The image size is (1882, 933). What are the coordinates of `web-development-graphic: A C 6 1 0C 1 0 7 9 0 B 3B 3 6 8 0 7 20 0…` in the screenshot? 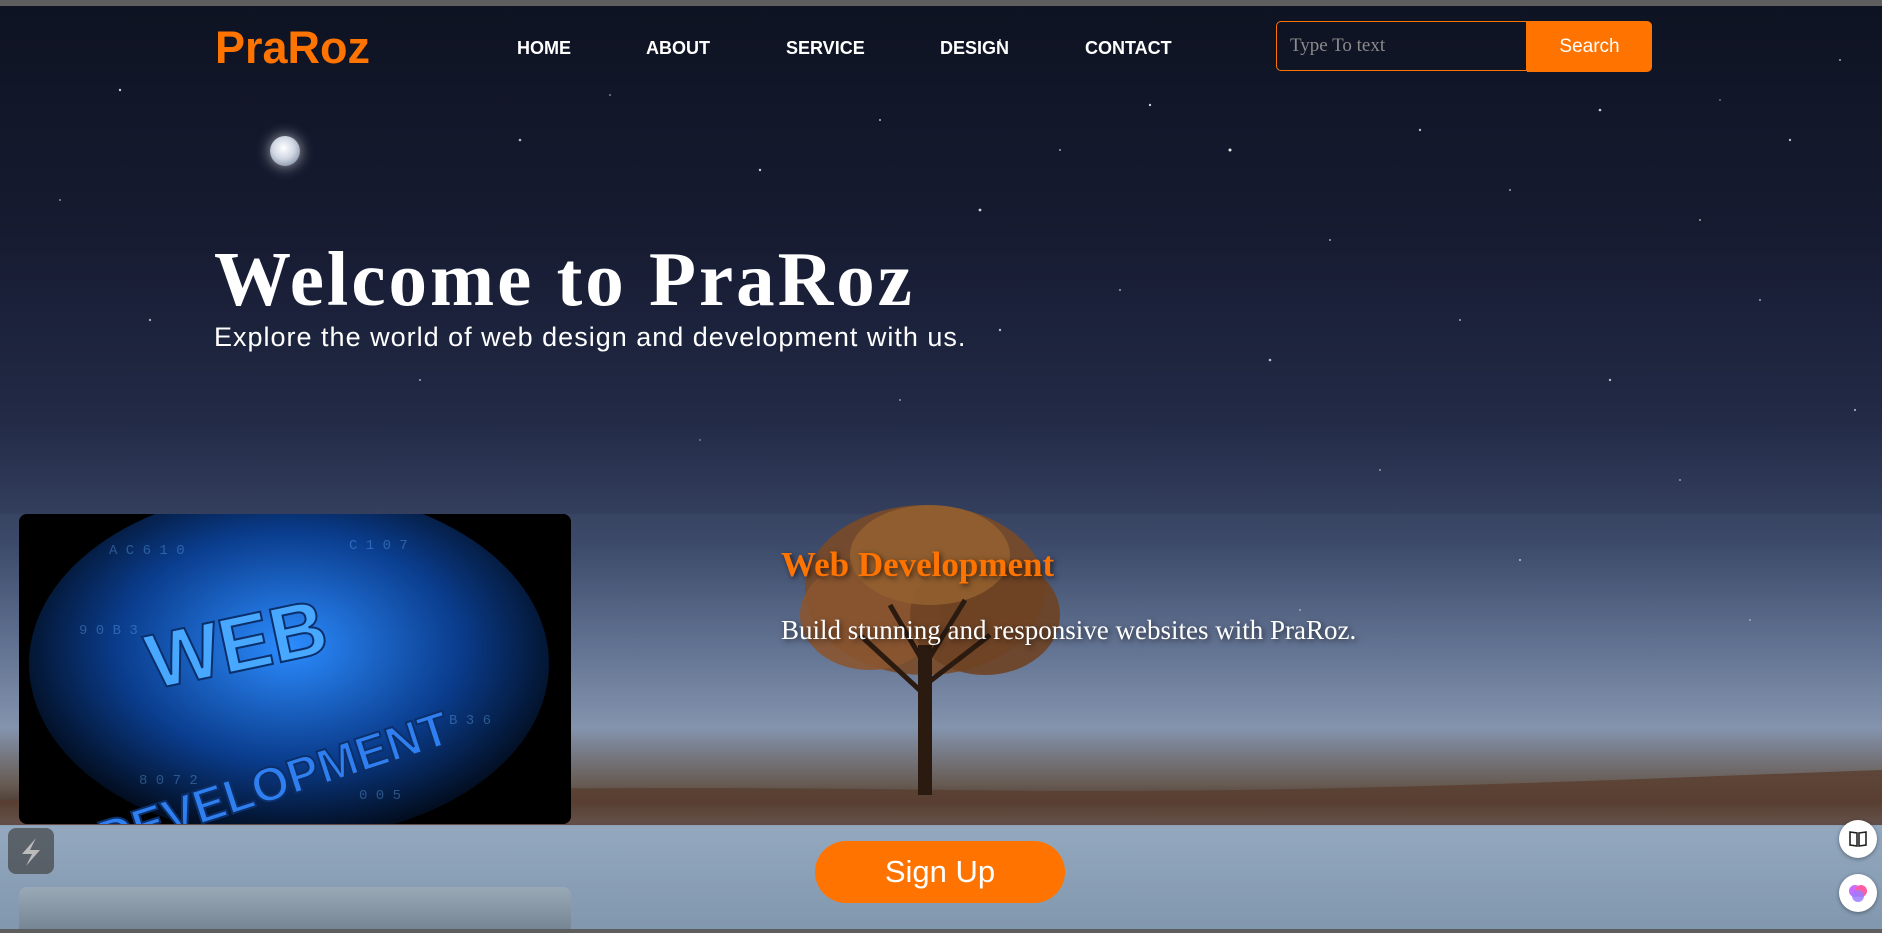 It's located at (295, 669).